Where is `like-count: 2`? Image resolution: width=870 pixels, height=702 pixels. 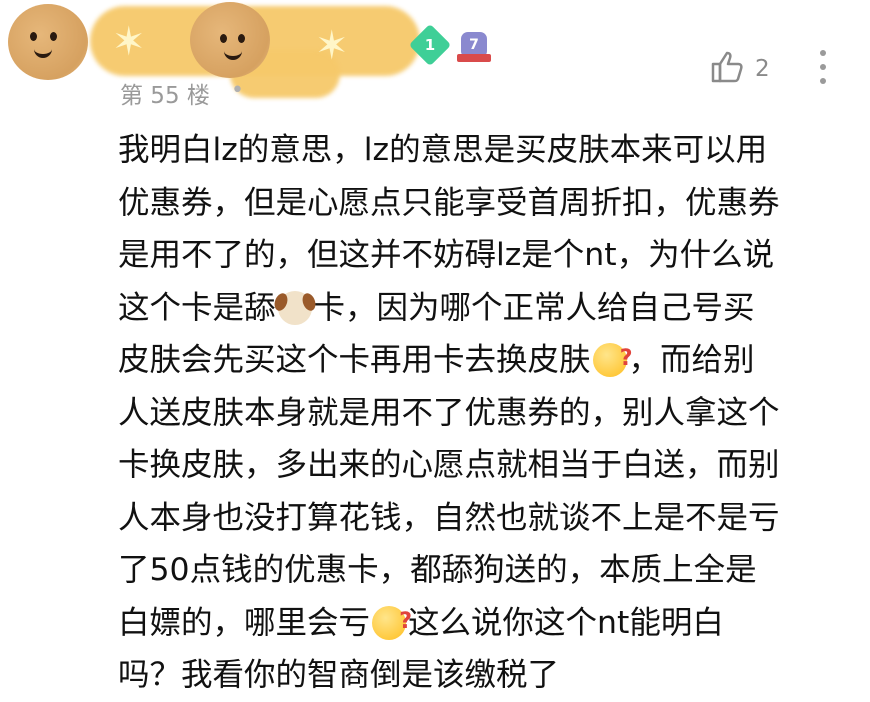 like-count: 2 is located at coordinates (762, 69).